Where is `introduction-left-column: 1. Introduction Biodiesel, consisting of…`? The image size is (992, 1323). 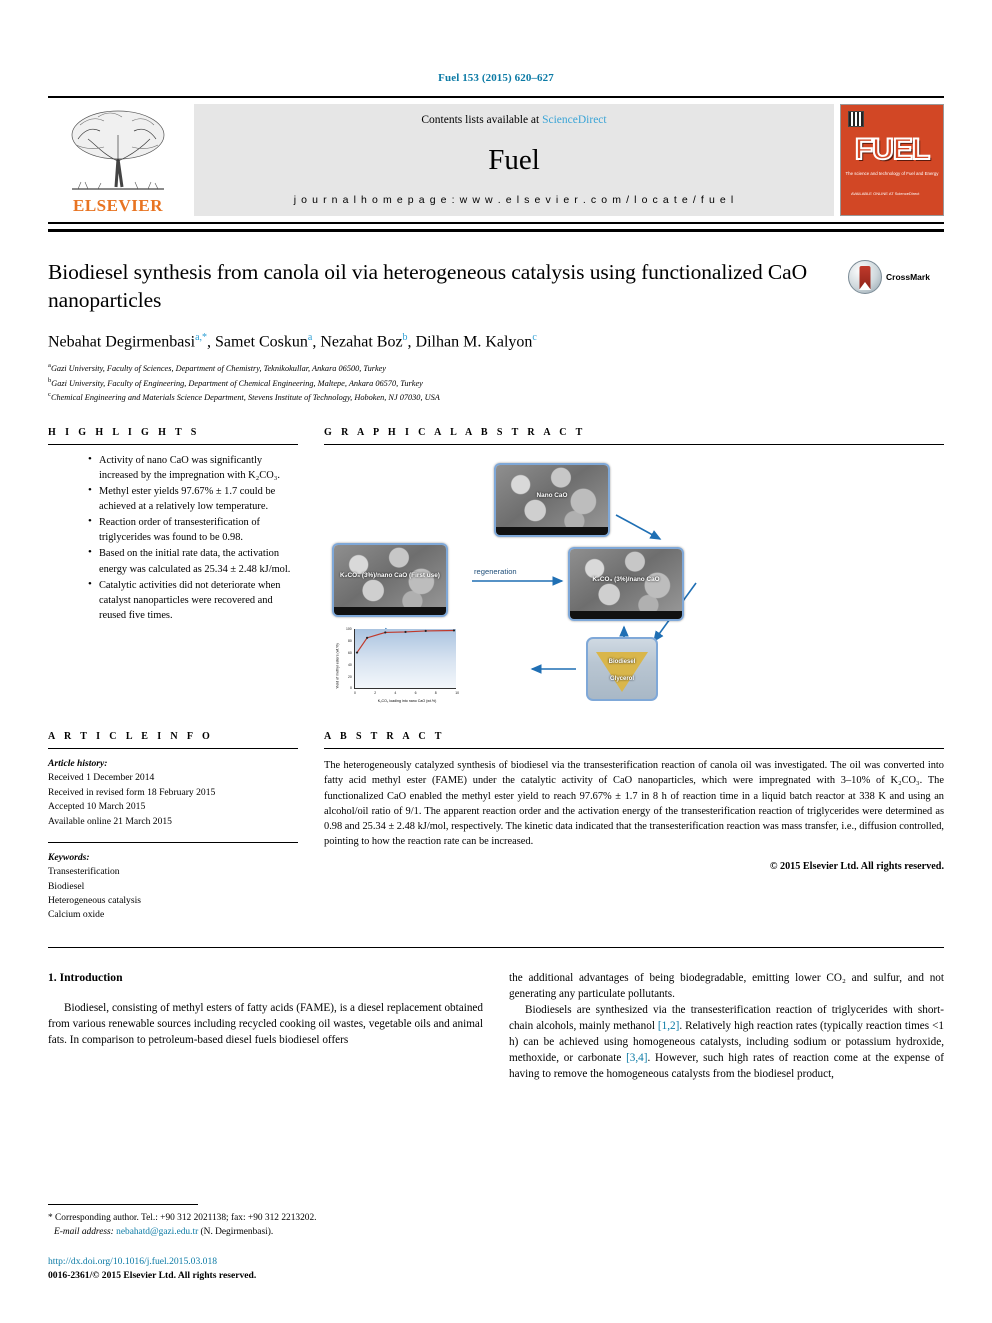
introduction-left-column: 1. Introduction Biodiesel, consisting of… is located at coordinates (265, 1026).